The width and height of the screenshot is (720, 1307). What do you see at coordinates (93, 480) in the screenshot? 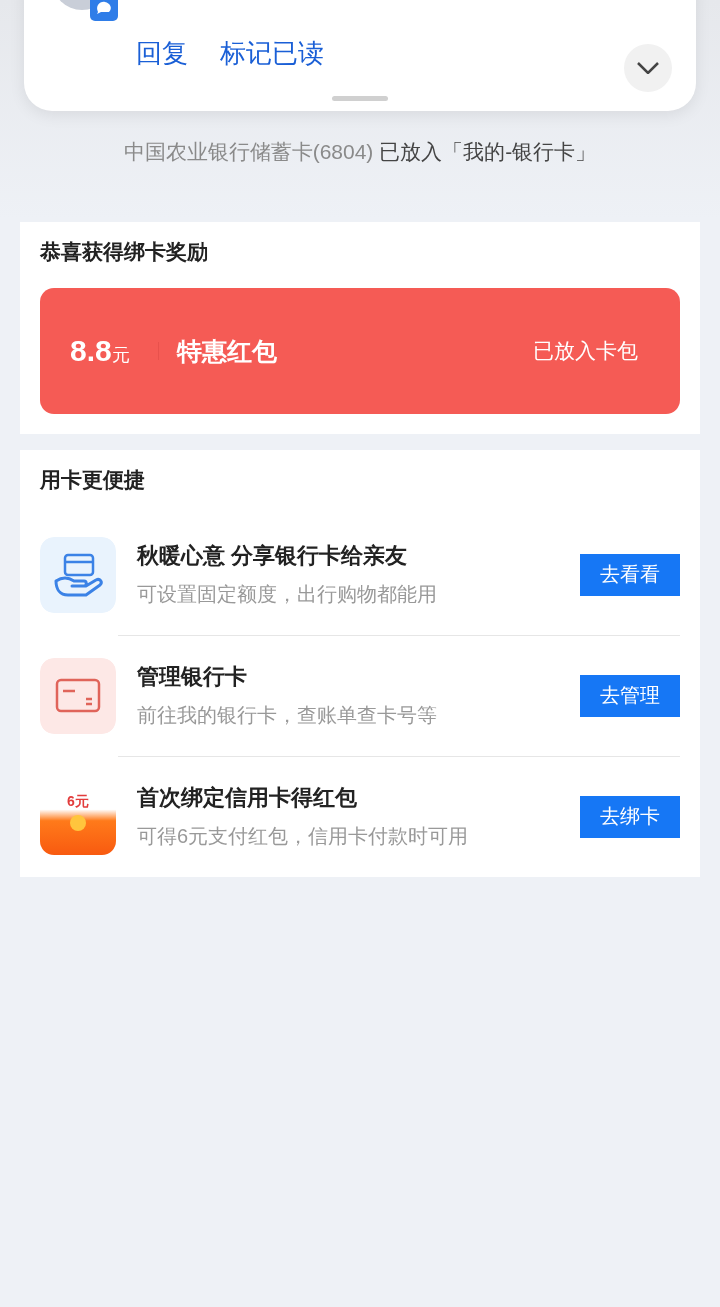
I see `section-title: 用卡更便捷` at bounding box center [93, 480].